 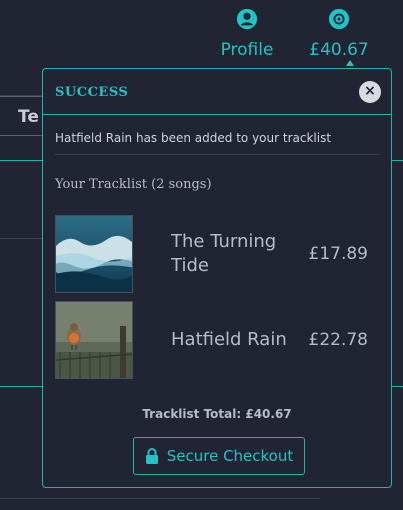 I want to click on close-button: ×, so click(x=370, y=92).